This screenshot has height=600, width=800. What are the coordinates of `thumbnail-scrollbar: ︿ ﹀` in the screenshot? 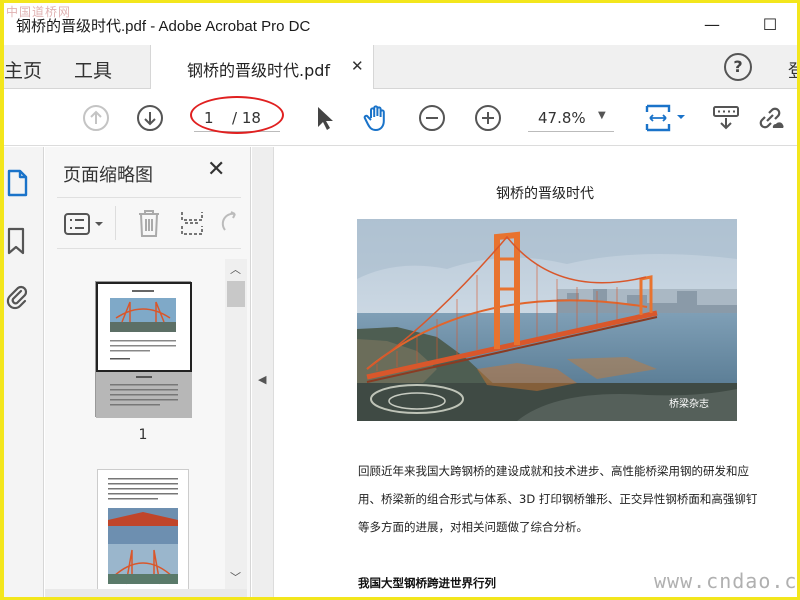 It's located at (236, 424).